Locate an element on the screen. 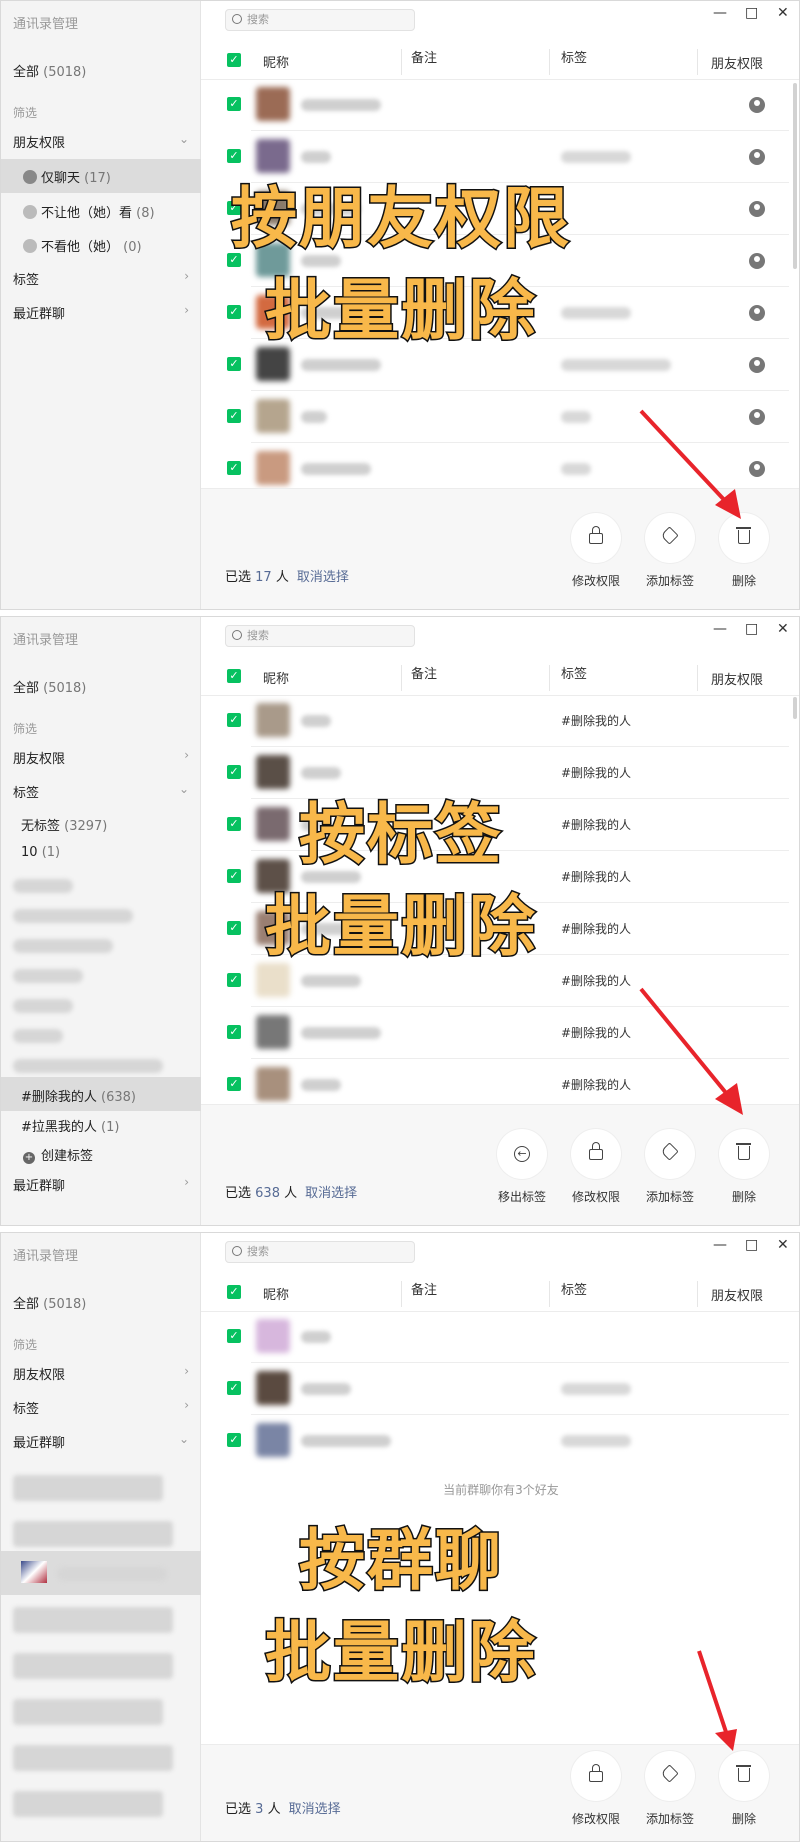 The height and width of the screenshot is (1842, 800). sidebar-item-tag-10: 10 (1) is located at coordinates (40, 852).